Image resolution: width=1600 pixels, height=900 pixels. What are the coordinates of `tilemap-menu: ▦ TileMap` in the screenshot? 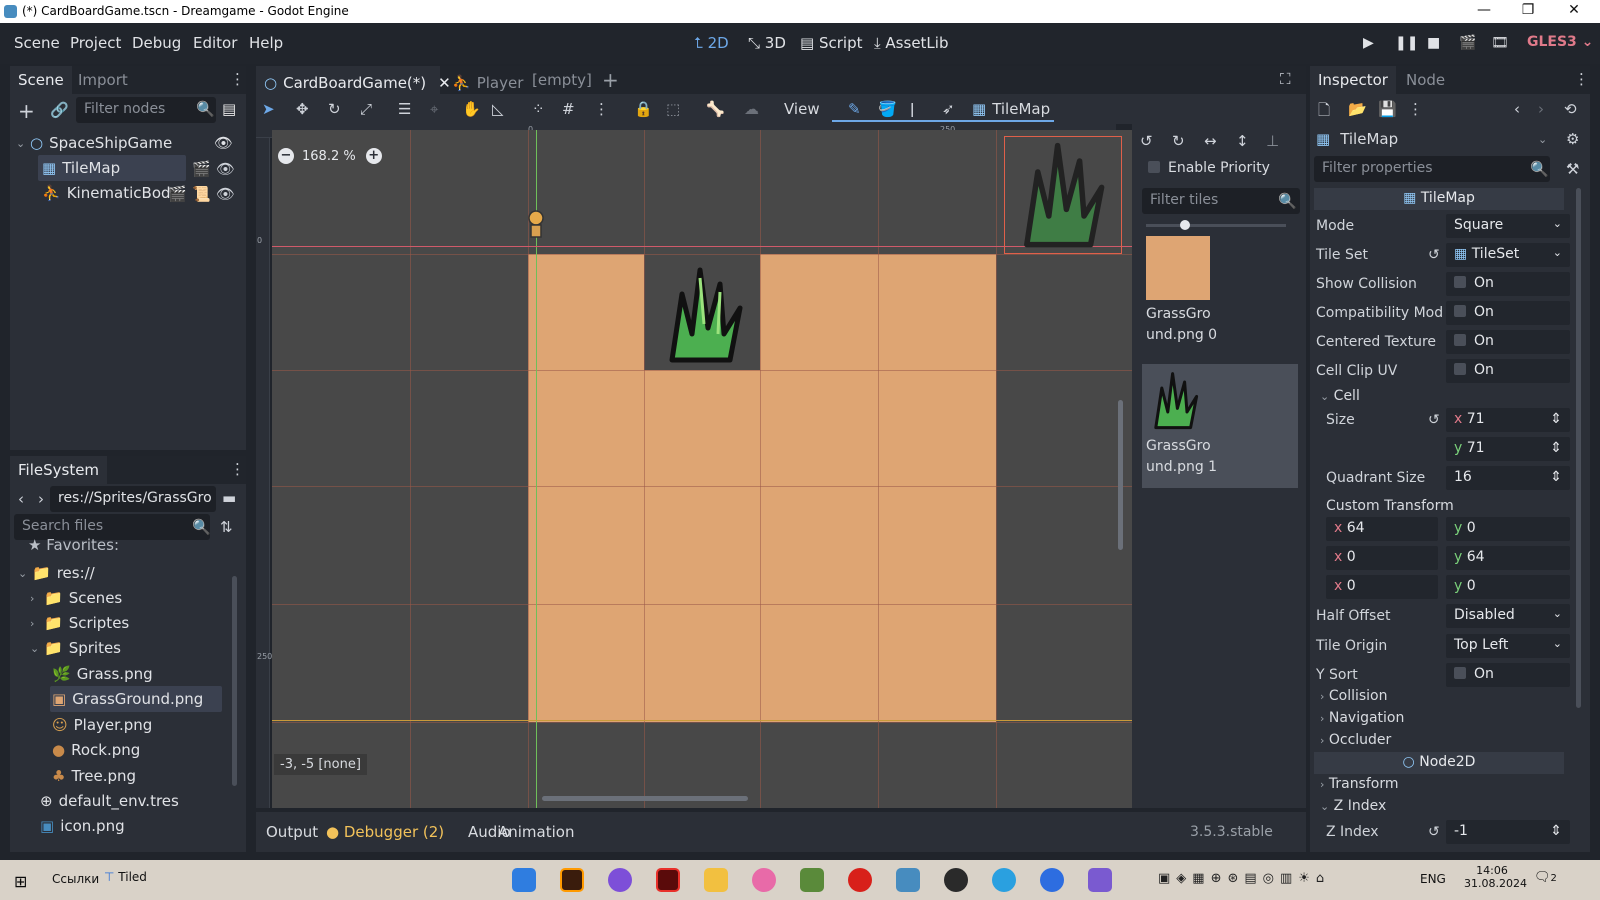 It's located at (1011, 109).